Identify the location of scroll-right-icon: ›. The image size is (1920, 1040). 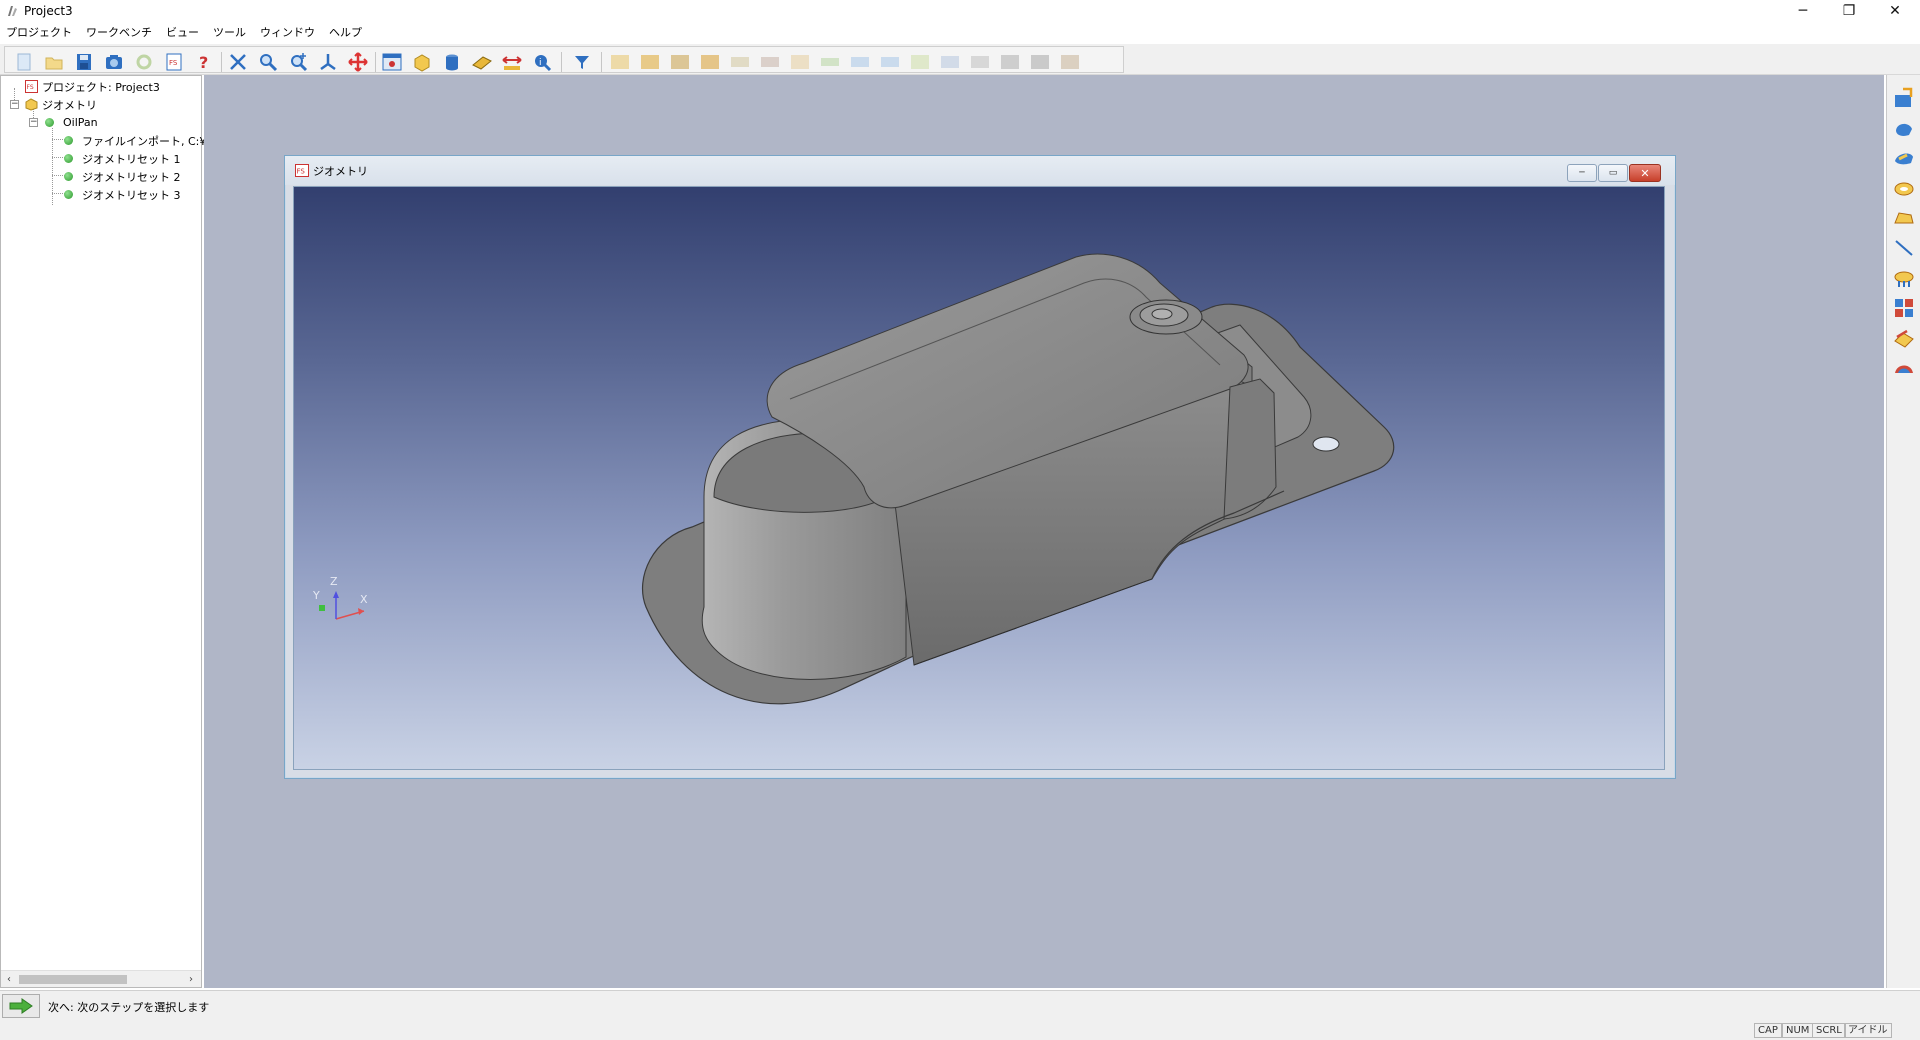
(191, 979).